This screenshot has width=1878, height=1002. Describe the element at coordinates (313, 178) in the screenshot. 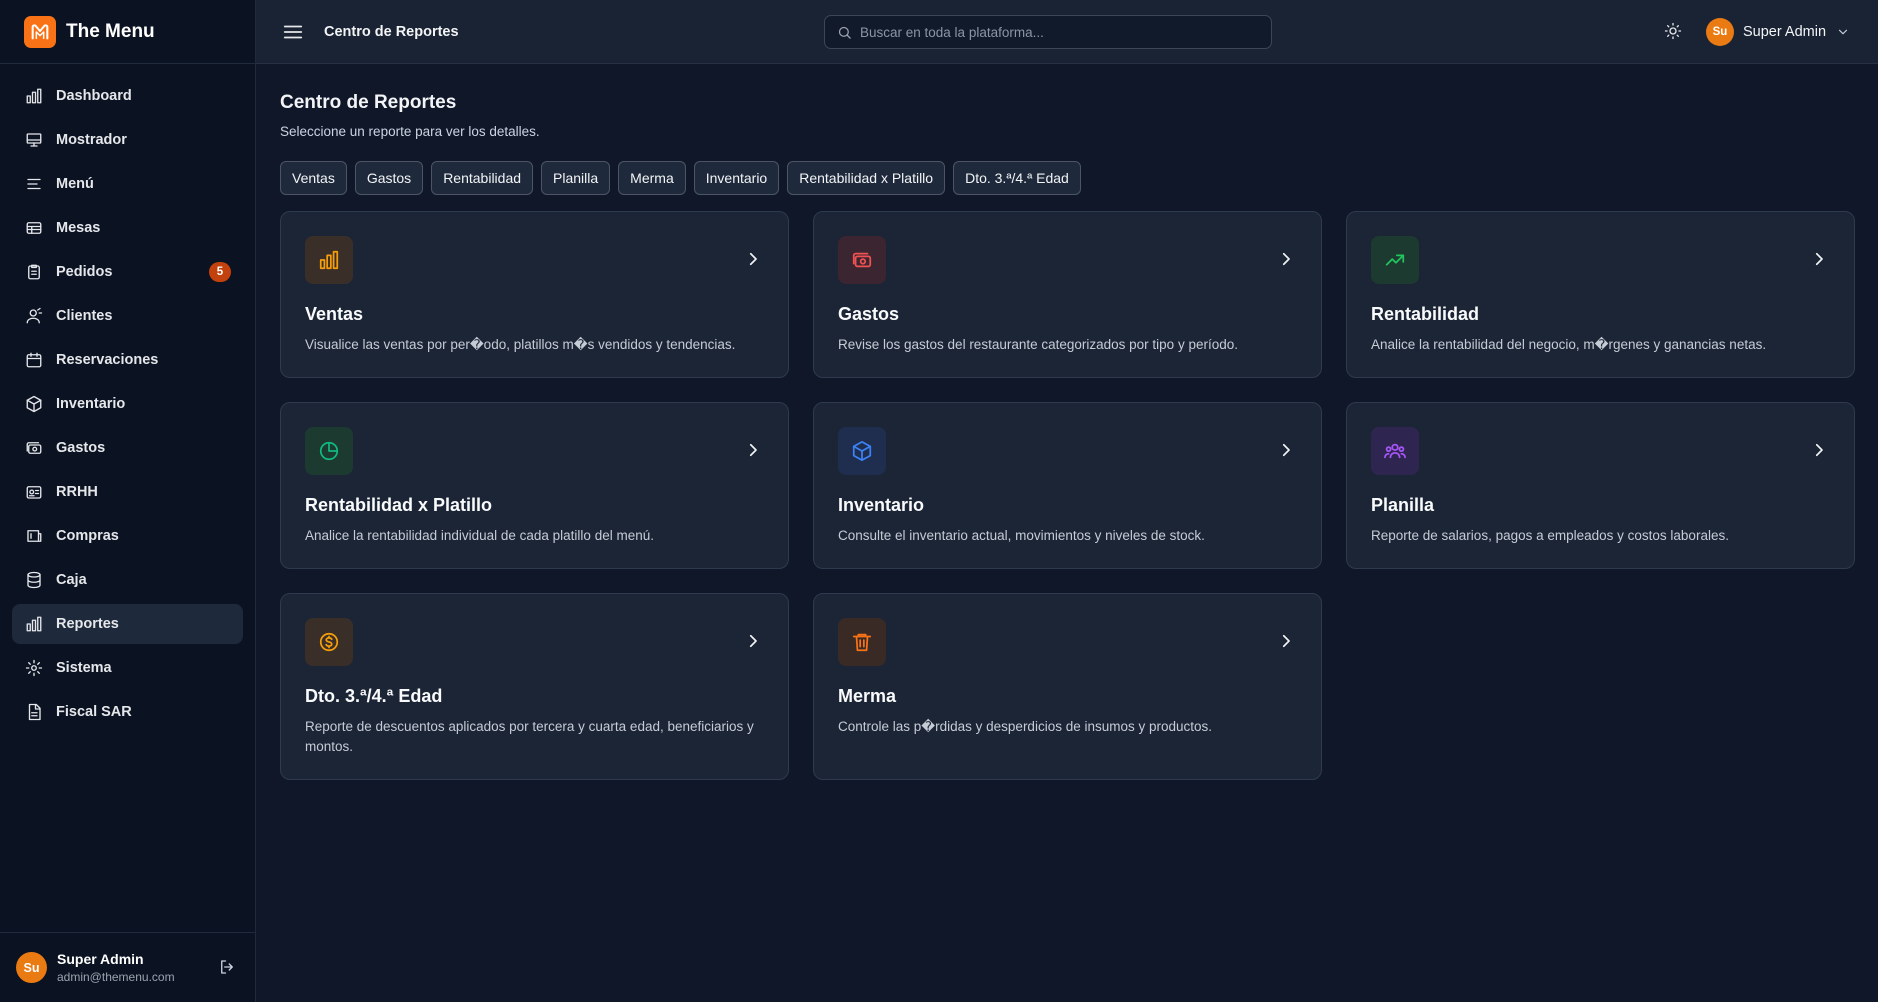

I see `tab-ventas: Ventas` at that location.